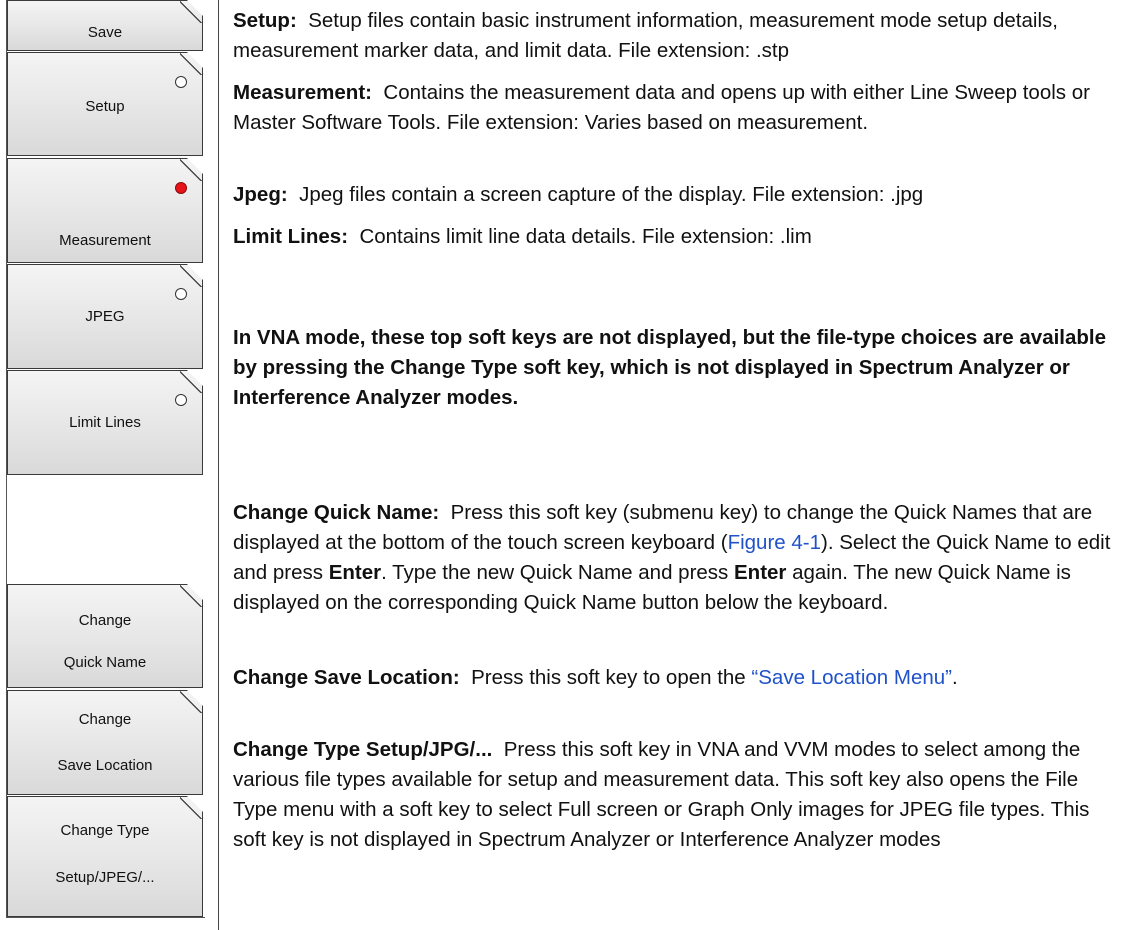 Image resolution: width=1131 pixels, height=930 pixels. What do you see at coordinates (291, 236) in the screenshot?
I see `limit-lines-term: Limit Lines:` at bounding box center [291, 236].